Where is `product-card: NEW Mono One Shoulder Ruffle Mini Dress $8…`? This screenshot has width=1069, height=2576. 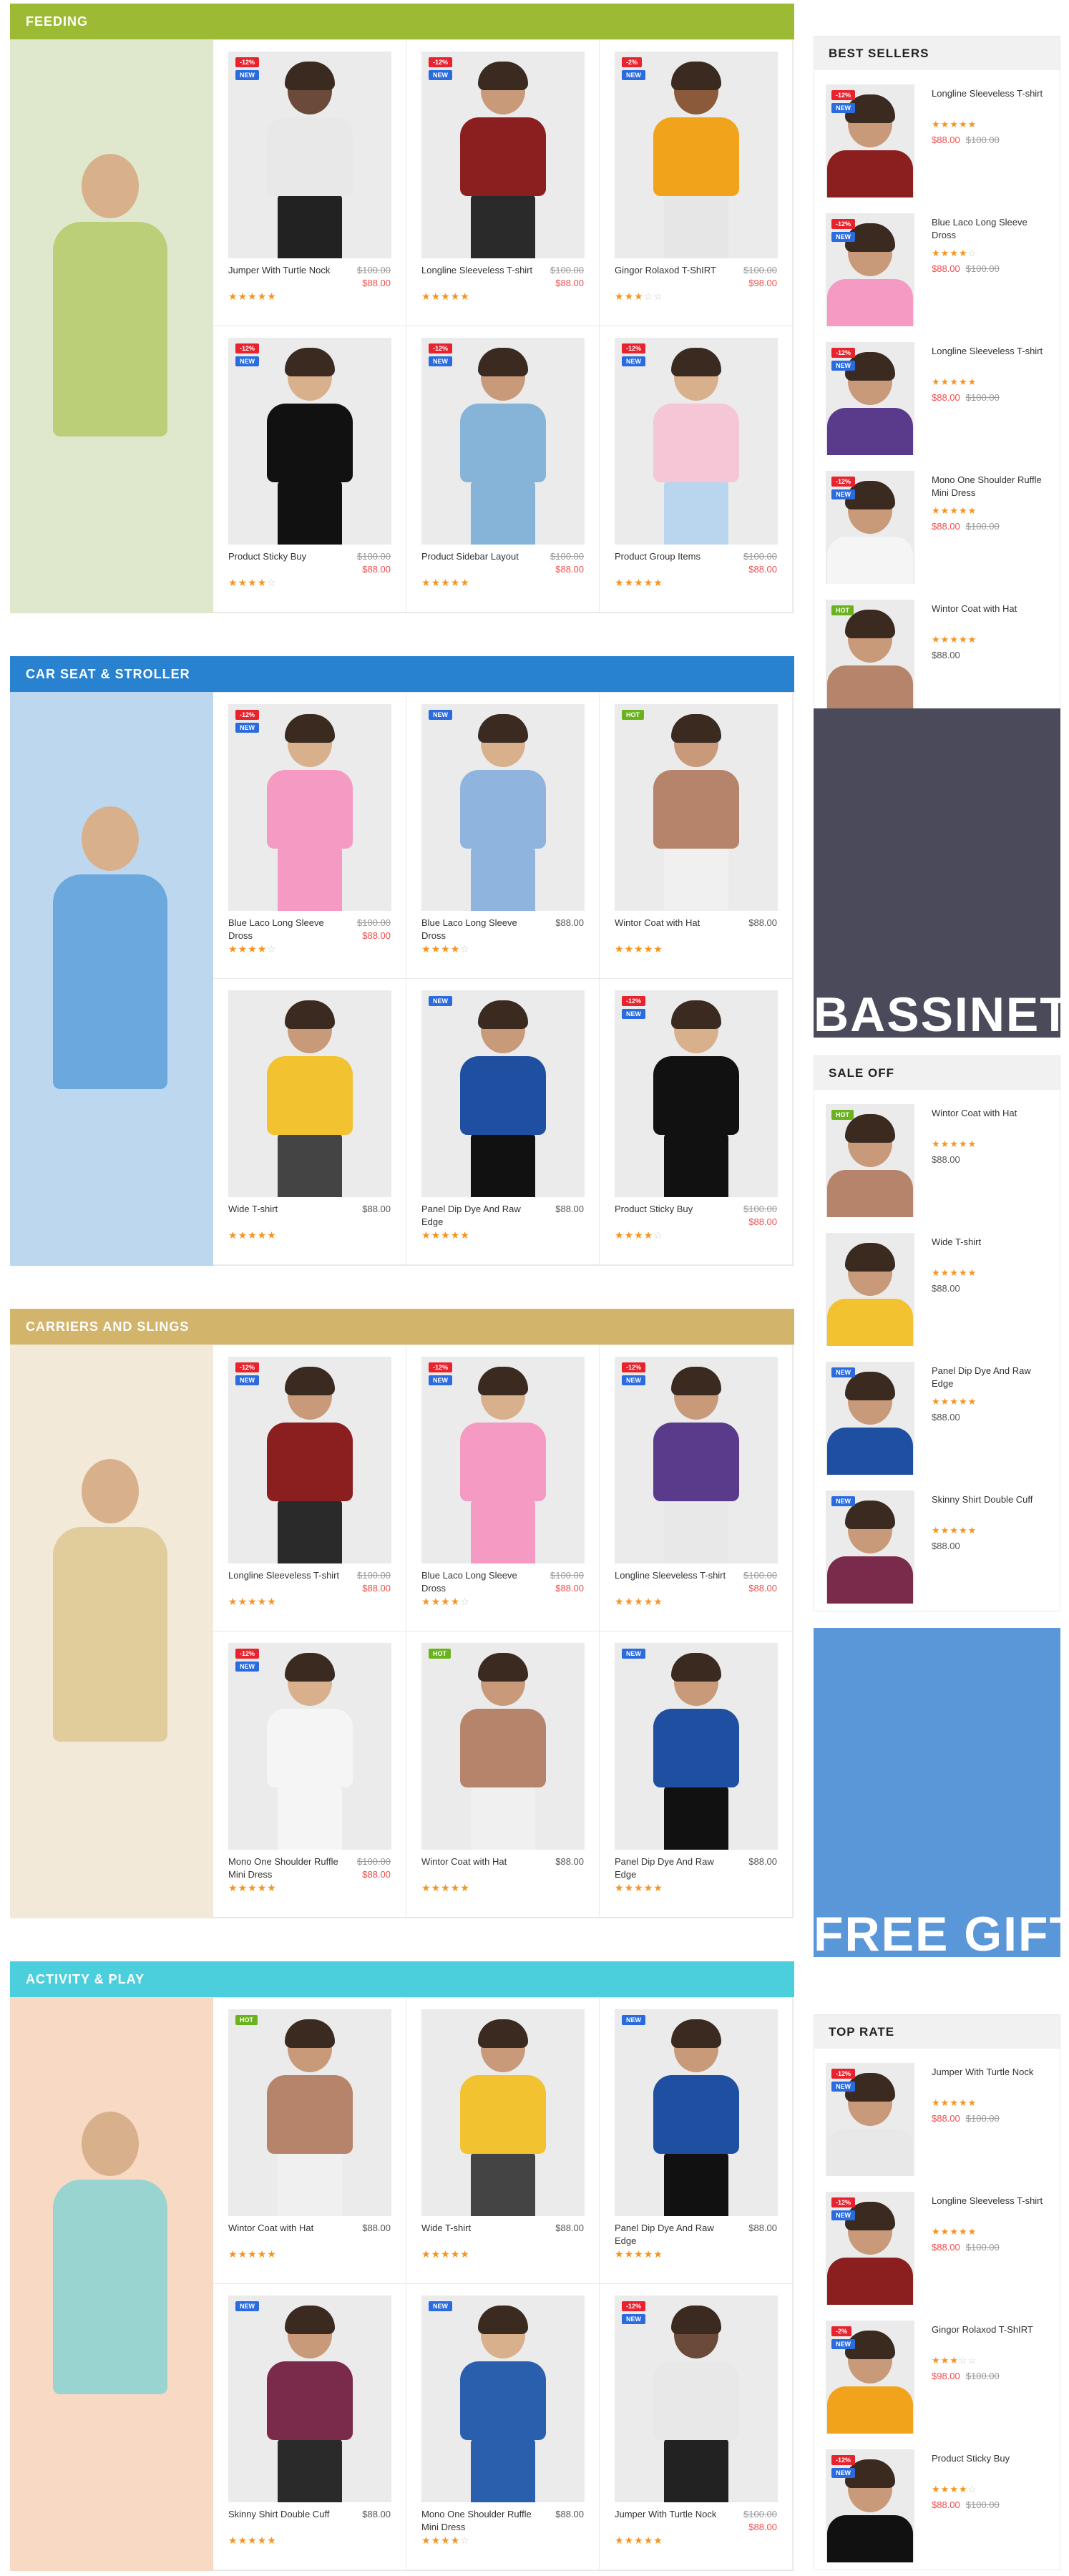
product-card: NEW Mono One Shoulder Ruffle Mini Dress $8… is located at coordinates (503, 2427).